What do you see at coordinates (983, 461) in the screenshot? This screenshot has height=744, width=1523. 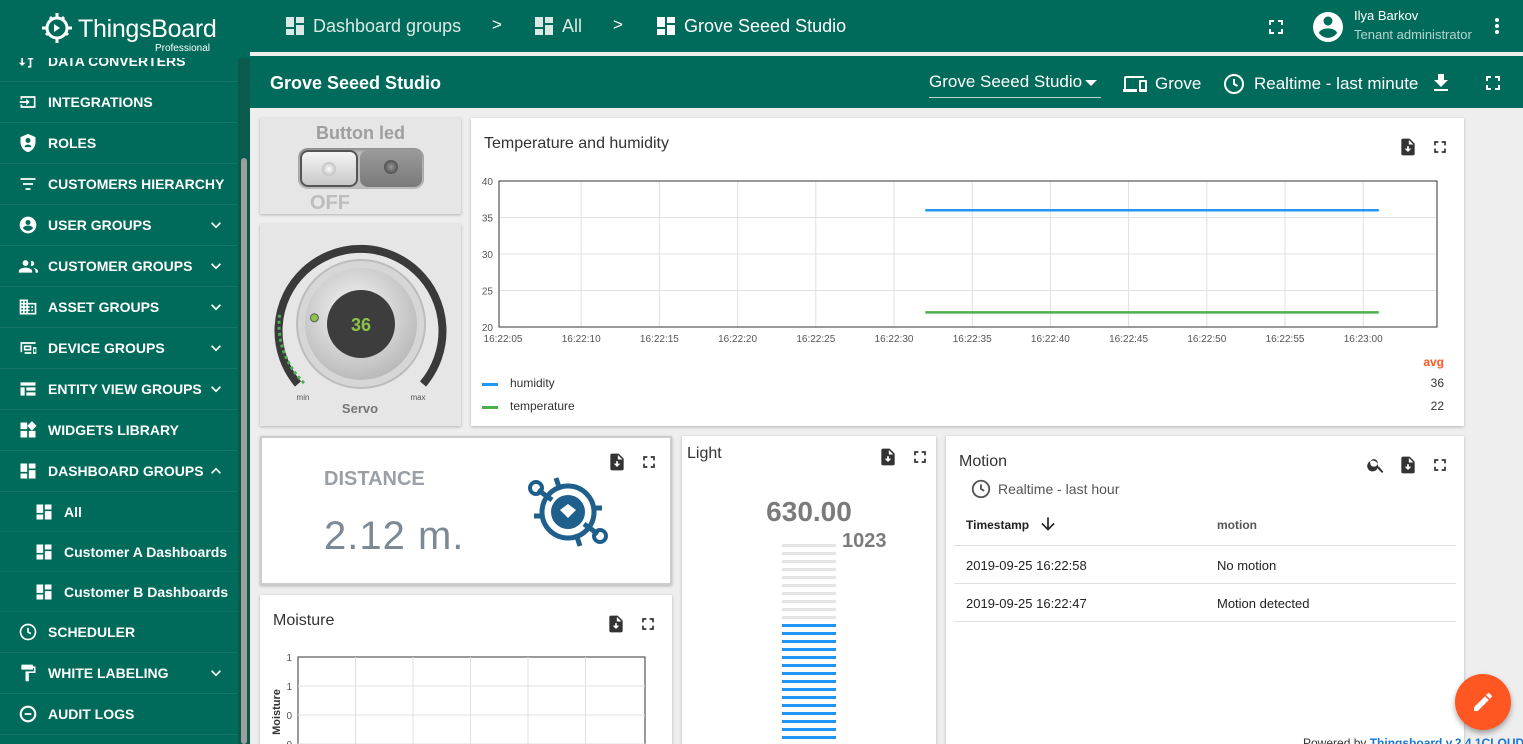 I see `widget-title: Motion` at bounding box center [983, 461].